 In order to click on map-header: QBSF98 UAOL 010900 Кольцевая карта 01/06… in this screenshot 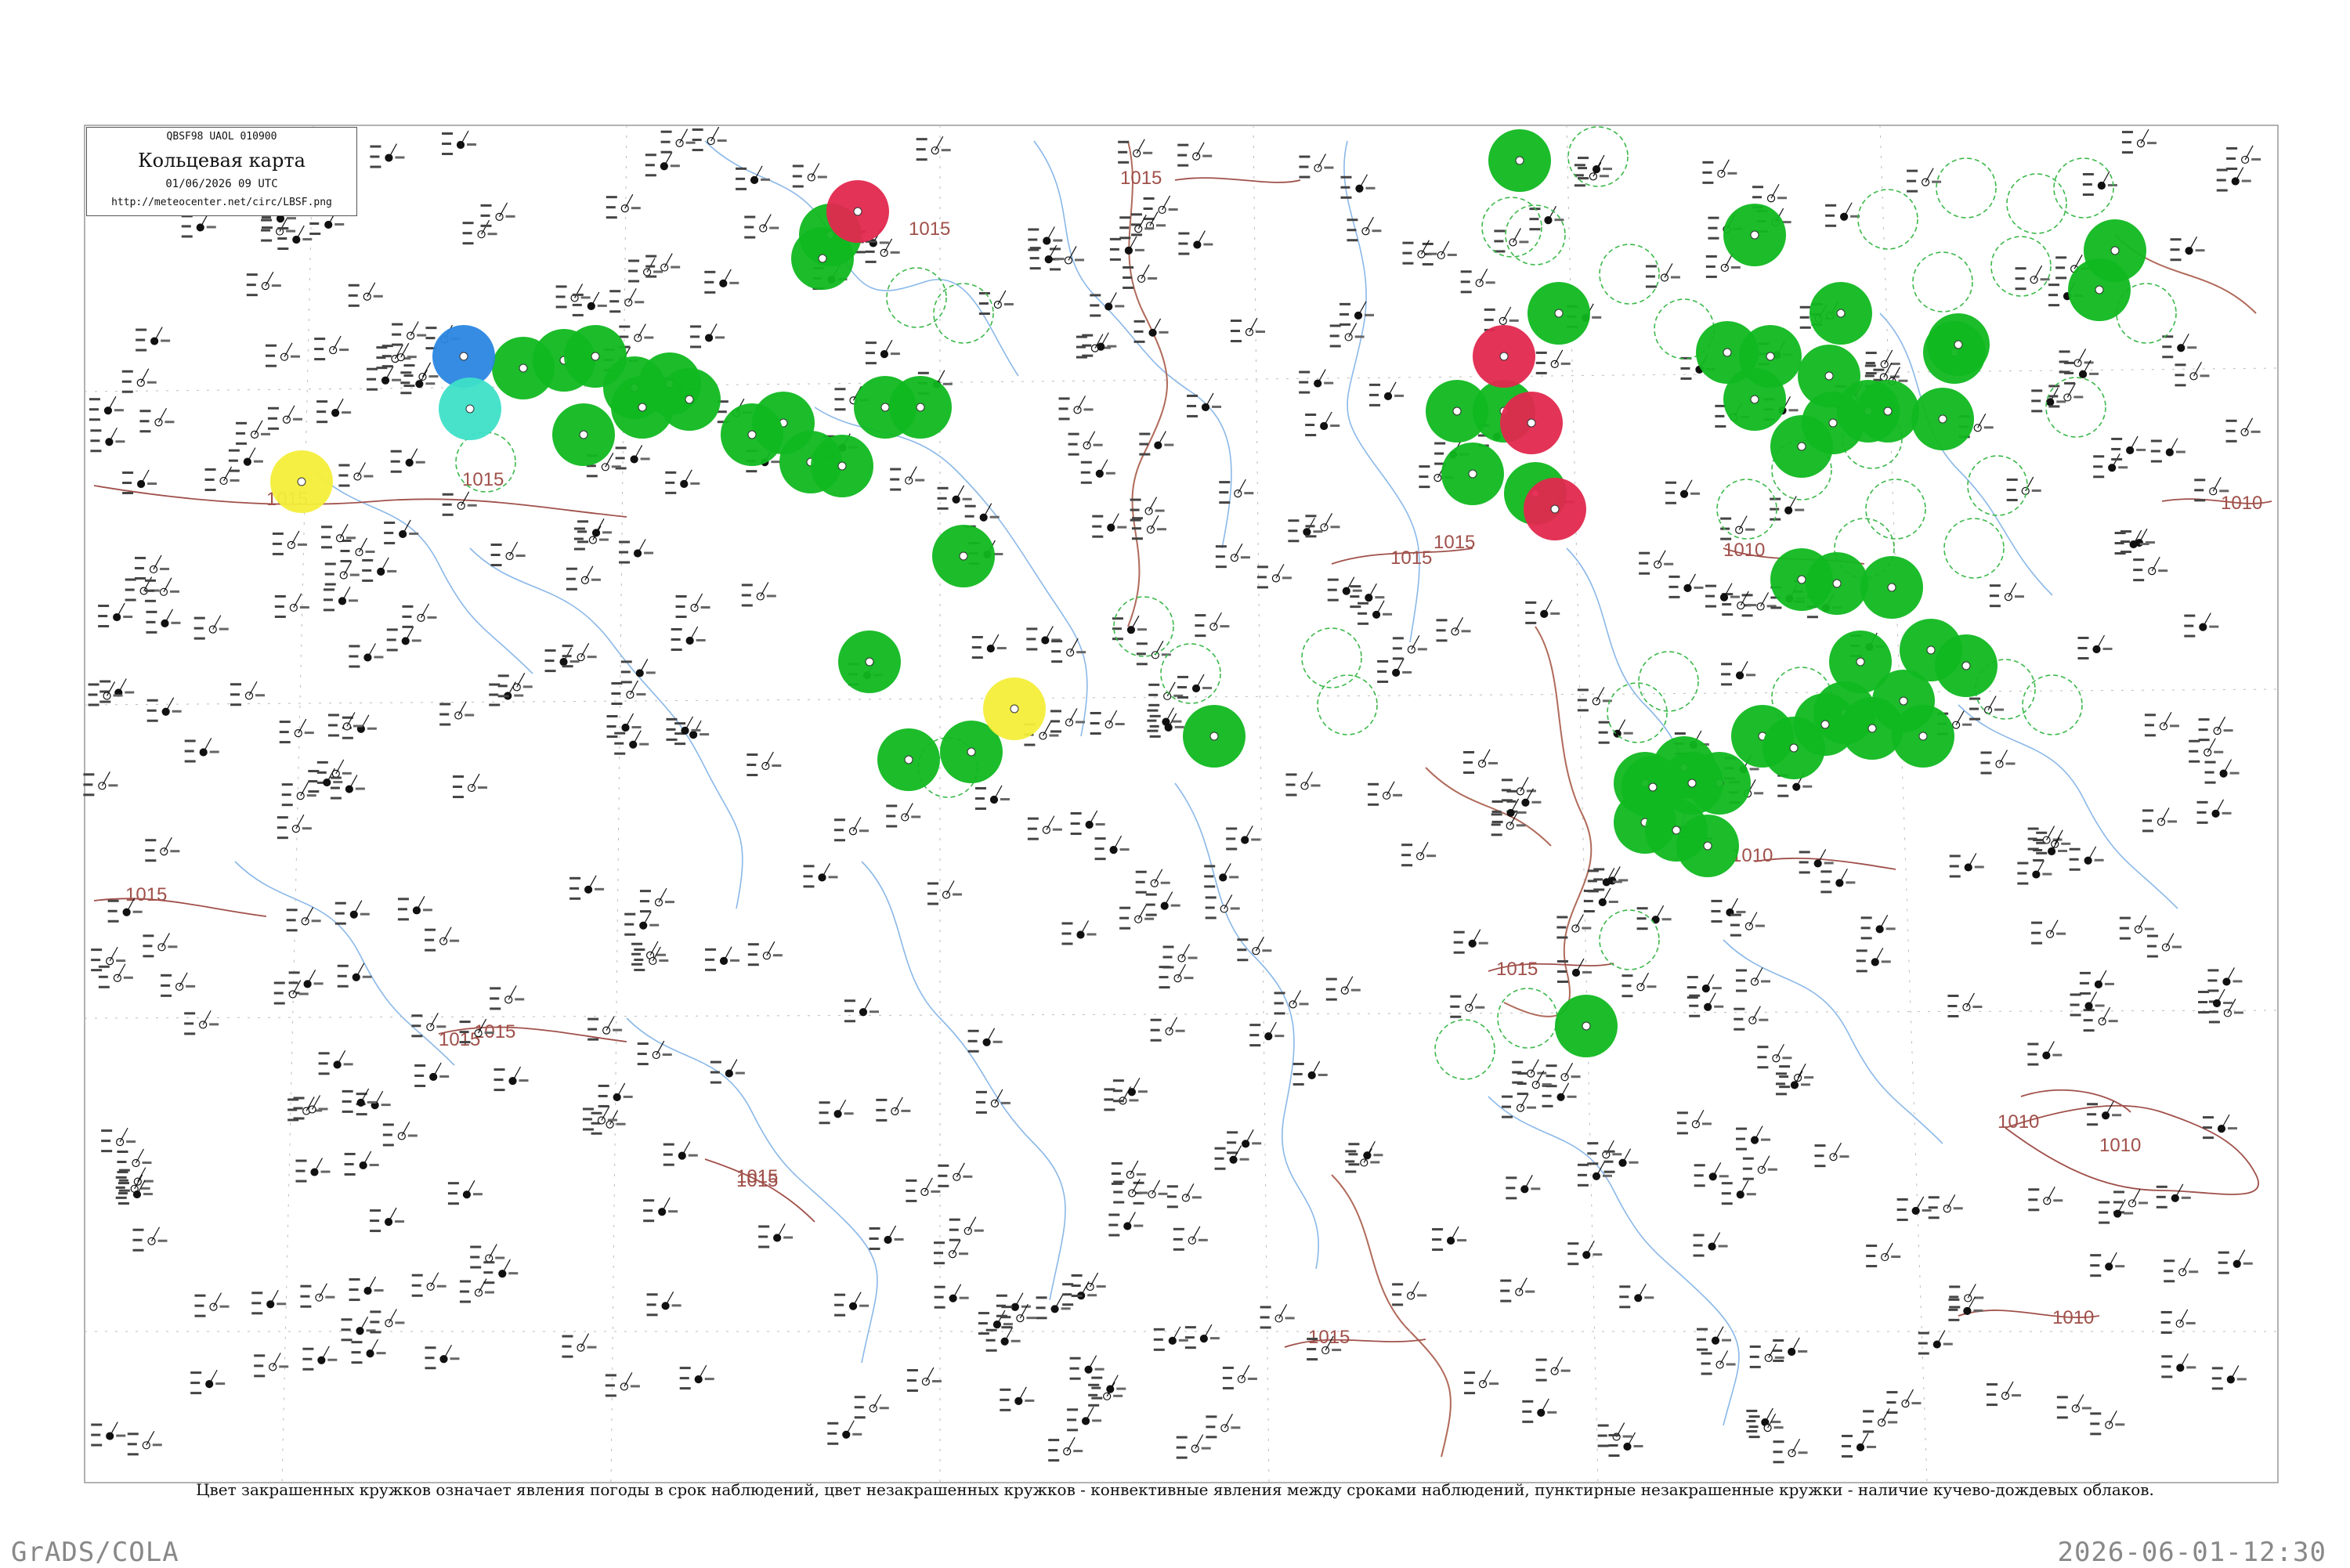, I will do `click(221, 171)`.